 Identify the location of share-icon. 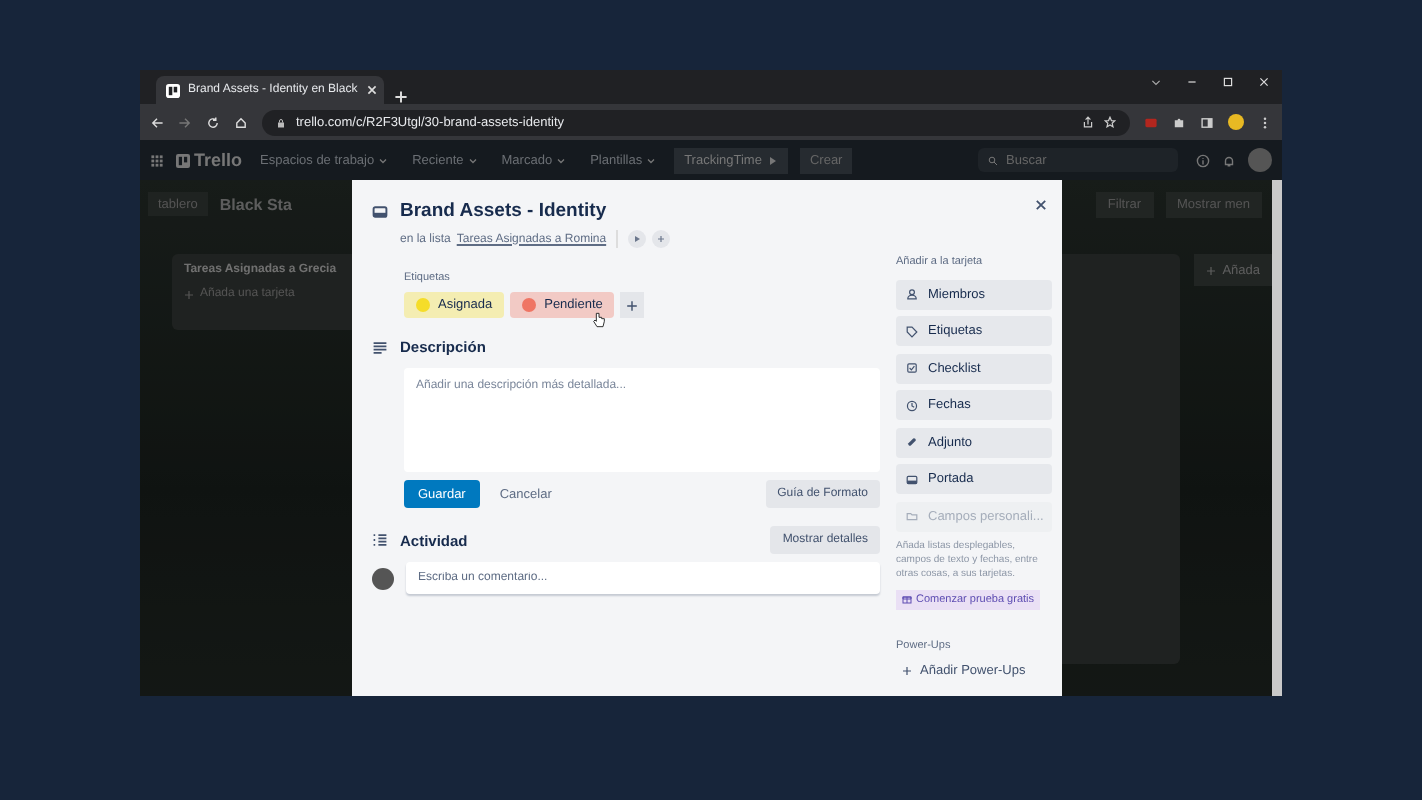
(1088, 122).